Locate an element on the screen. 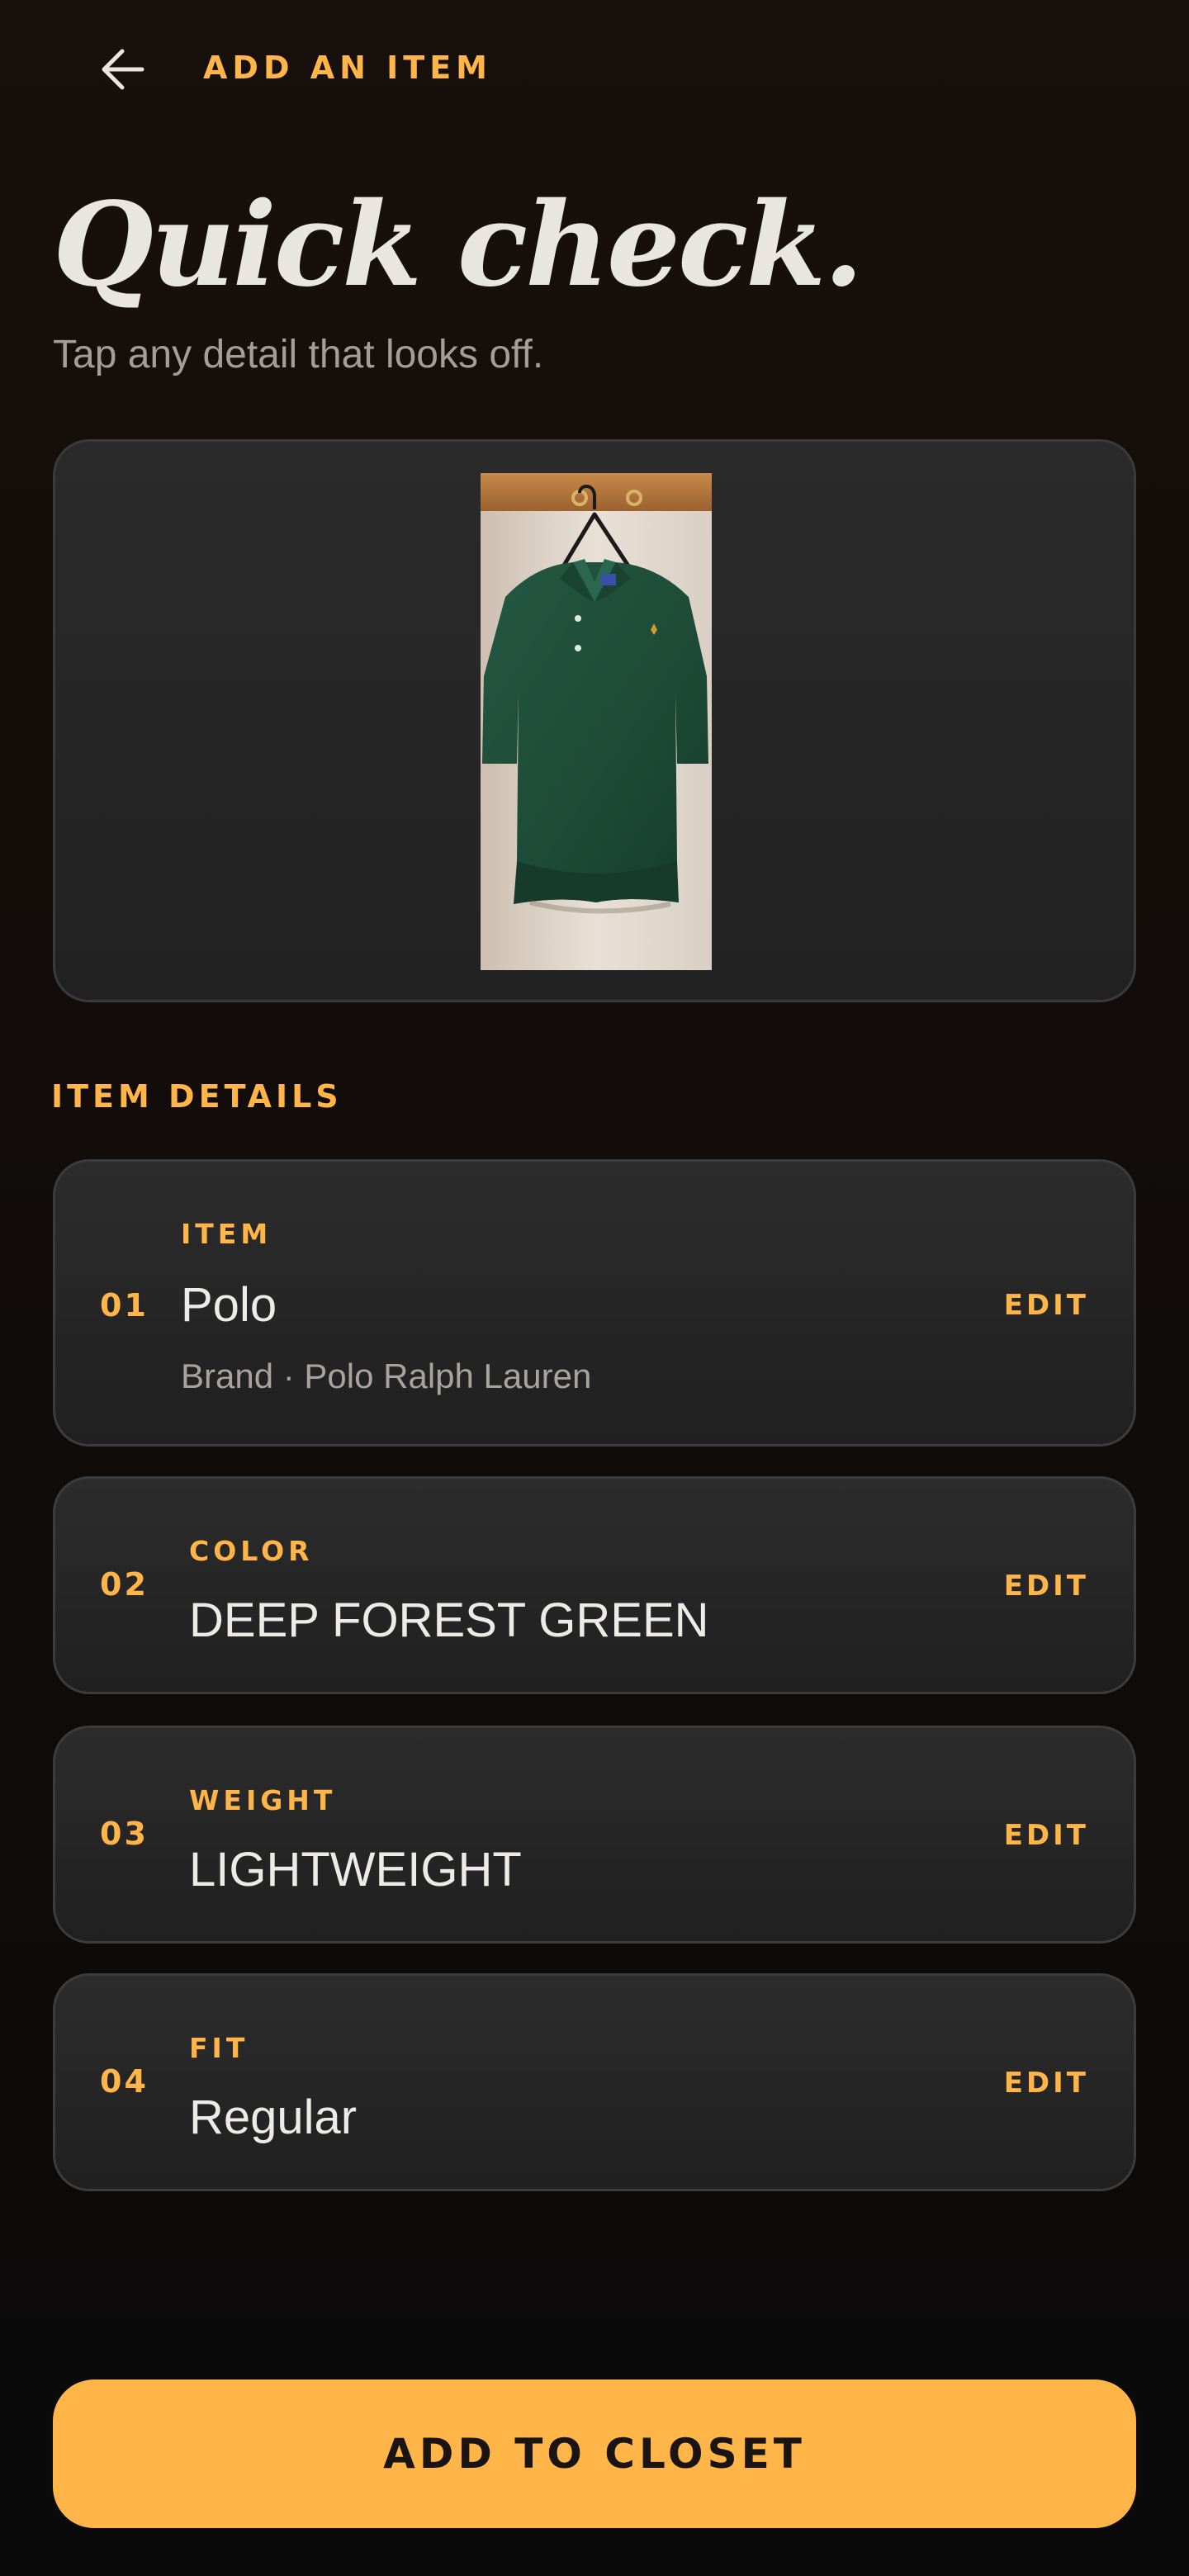 This screenshot has height=2576, width=1189. back-button is located at coordinates (122, 69).